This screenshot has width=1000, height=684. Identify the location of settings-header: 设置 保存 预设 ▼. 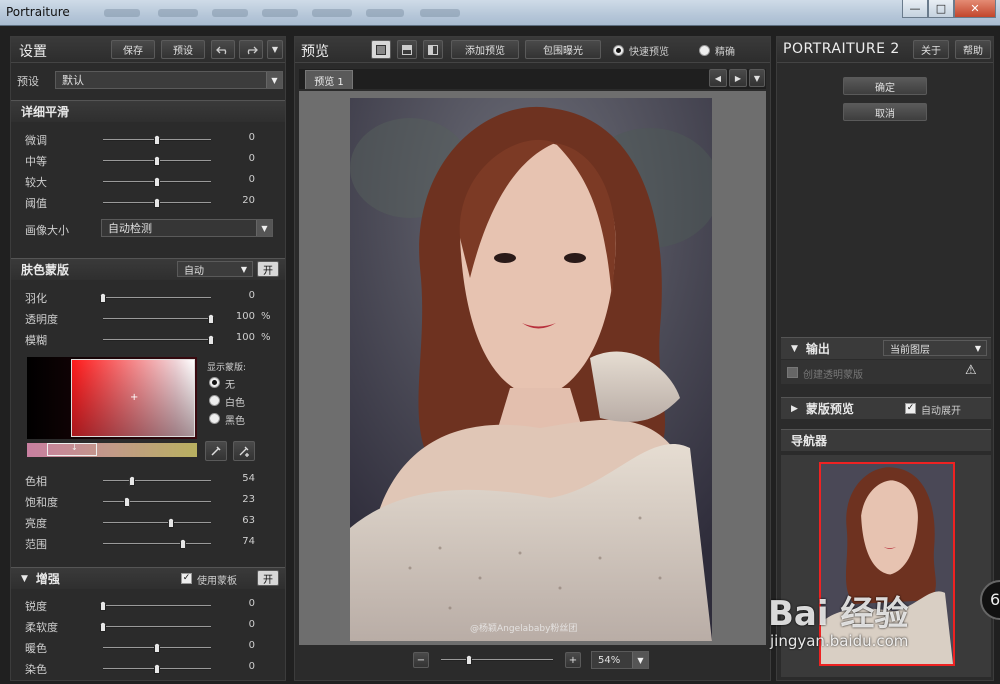
(148, 50).